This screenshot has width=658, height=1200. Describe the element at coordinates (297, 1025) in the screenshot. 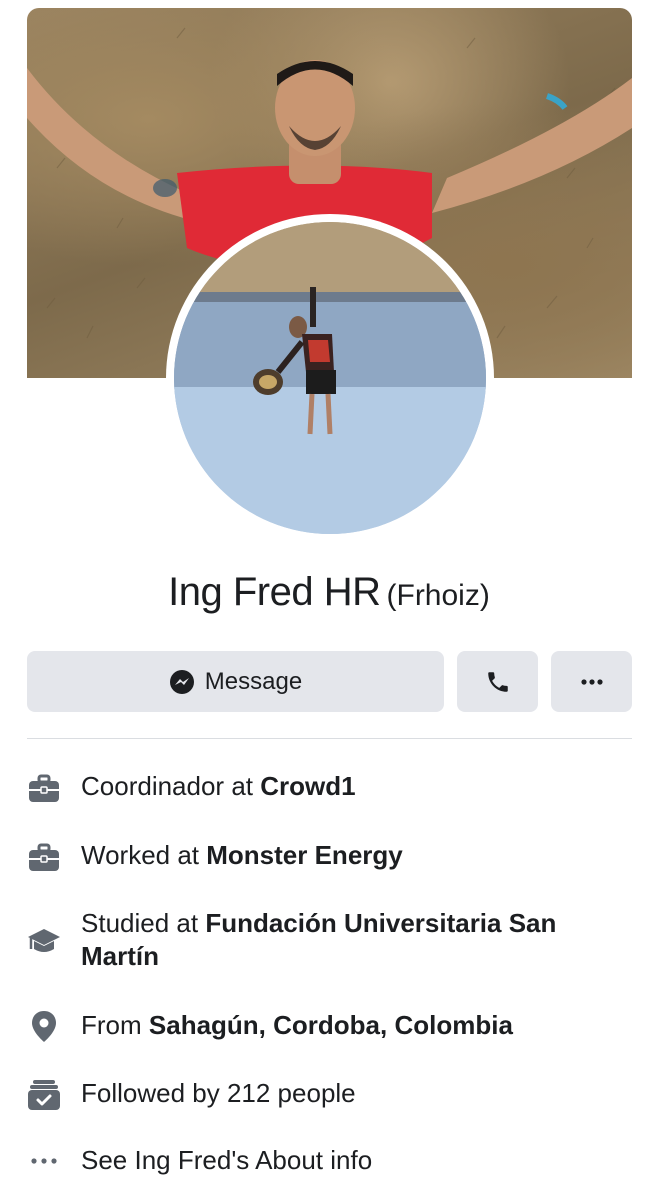

I see `about-item-text: From Sahagún, Cordoba, Colombia` at that location.